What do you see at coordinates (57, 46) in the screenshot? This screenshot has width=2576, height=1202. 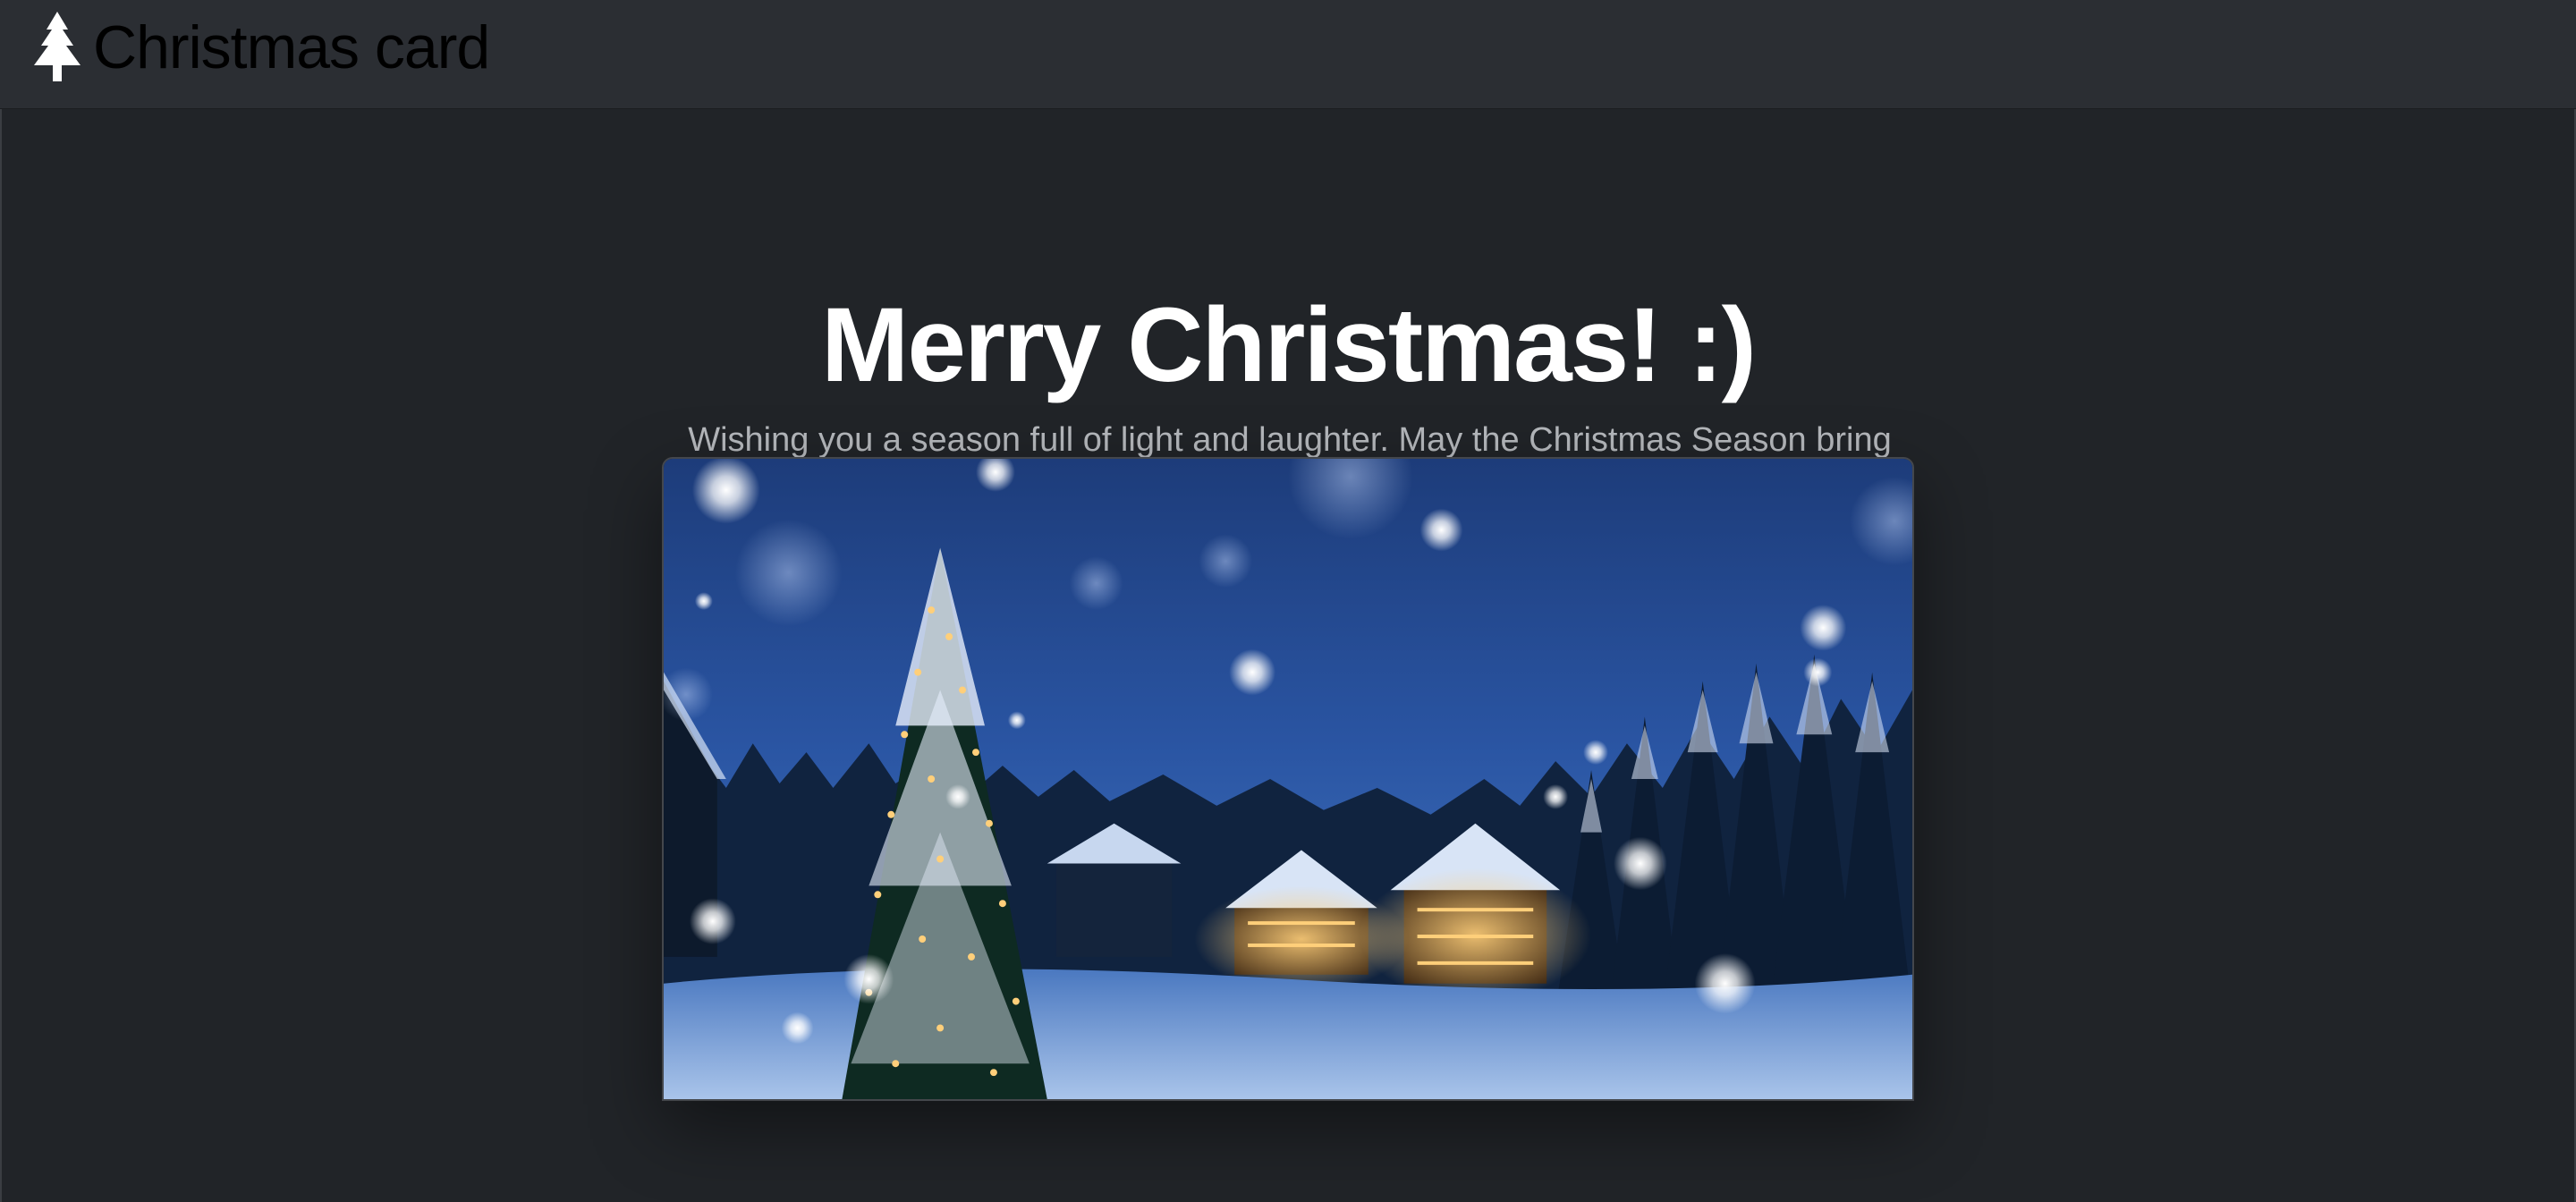 I see `christmas-tree-icon` at bounding box center [57, 46].